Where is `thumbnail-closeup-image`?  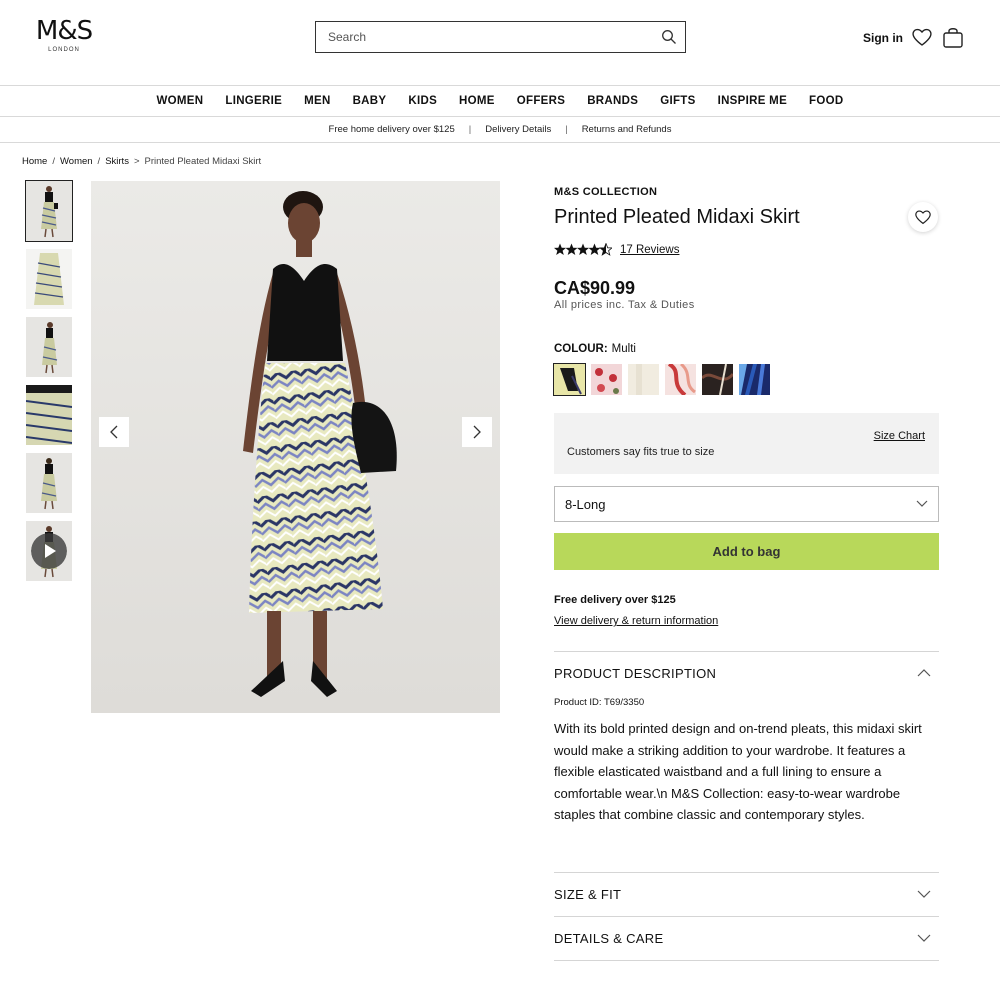
thumbnail-closeup-image is located at coordinates (49, 415).